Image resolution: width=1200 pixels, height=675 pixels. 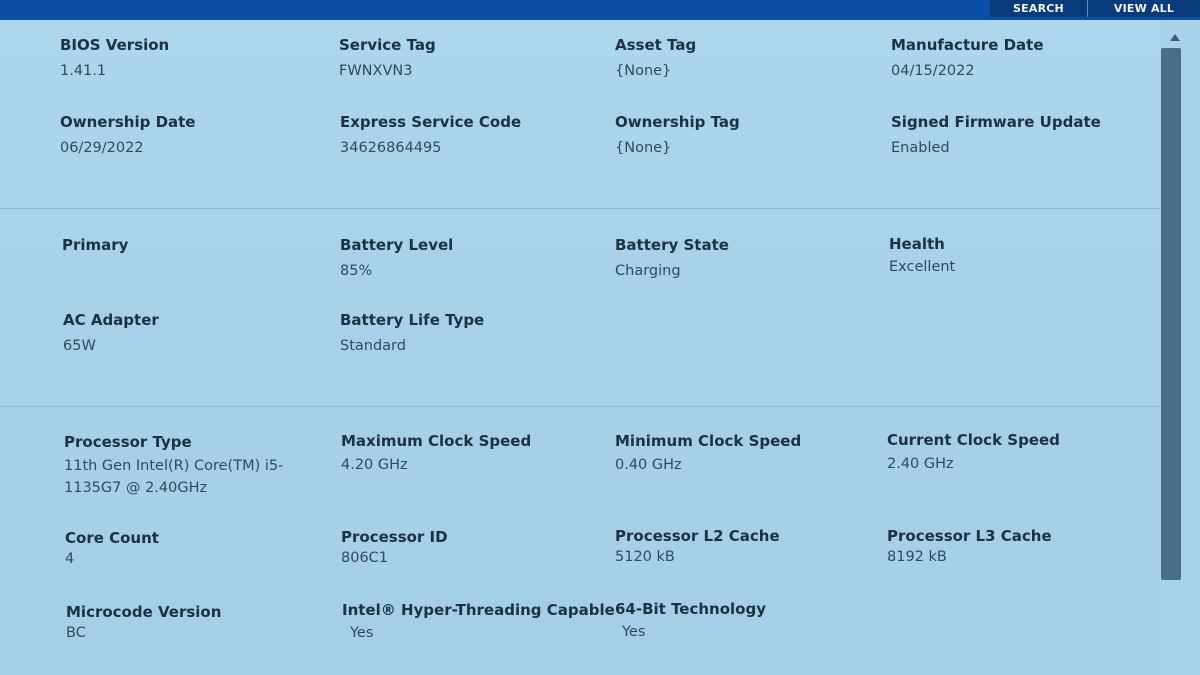 What do you see at coordinates (920, 464) in the screenshot?
I see `field-value: 2.40 GHz` at bounding box center [920, 464].